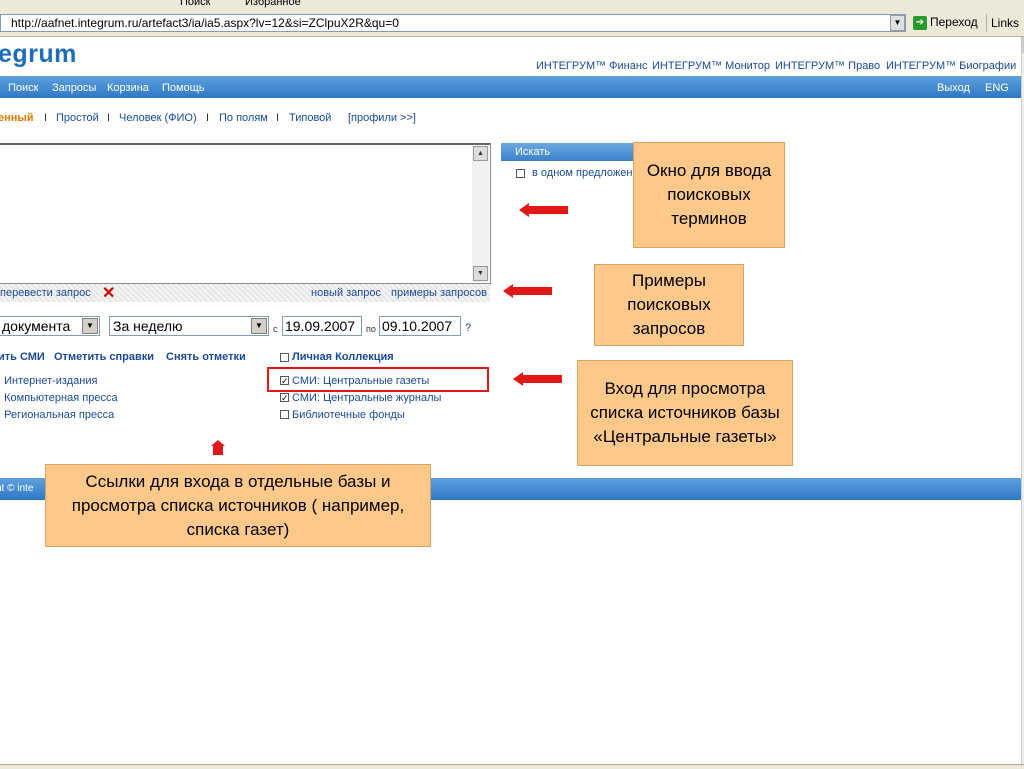 The width and height of the screenshot is (1024, 769). What do you see at coordinates (567, 152) in the screenshot?
I see `search-button: Искать` at bounding box center [567, 152].